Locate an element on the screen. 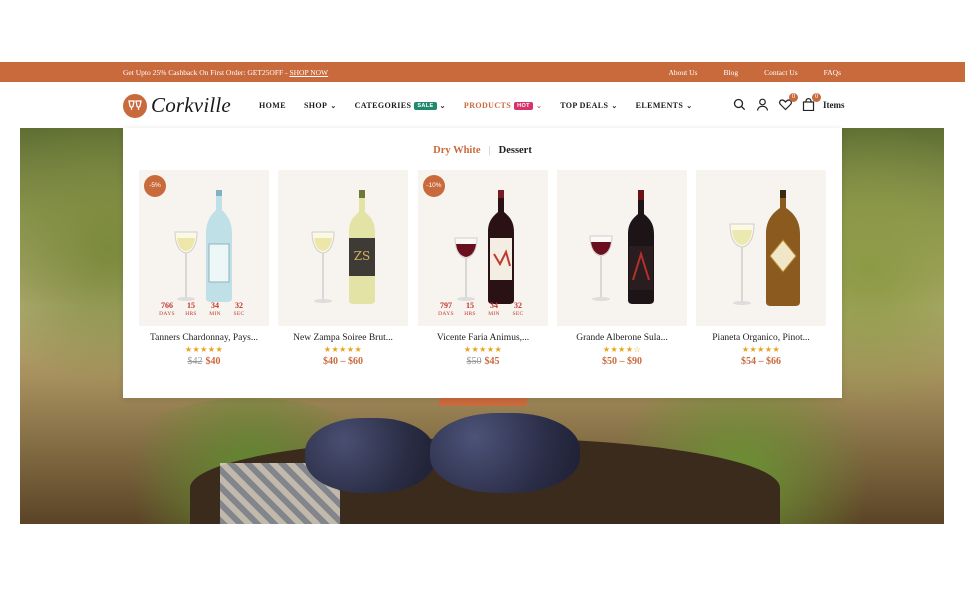 Image resolution: width=965 pixels, height=600 pixels. nav-categories-label: CATEGORIES is located at coordinates (383, 105).